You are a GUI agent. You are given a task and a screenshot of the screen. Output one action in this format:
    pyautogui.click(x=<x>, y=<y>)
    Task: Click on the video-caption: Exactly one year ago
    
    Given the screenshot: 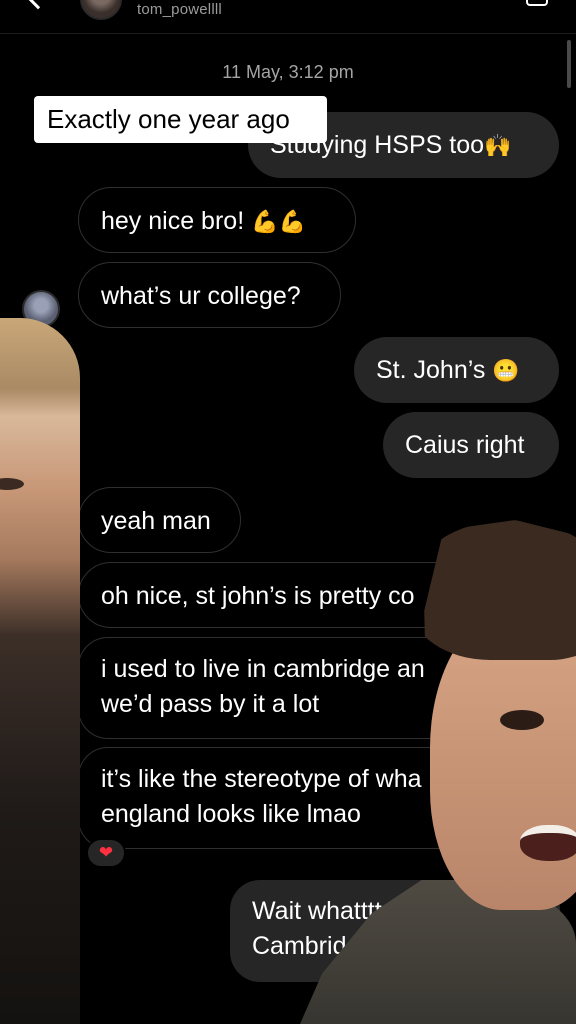 What is the action you would take?
    pyautogui.click(x=180, y=119)
    